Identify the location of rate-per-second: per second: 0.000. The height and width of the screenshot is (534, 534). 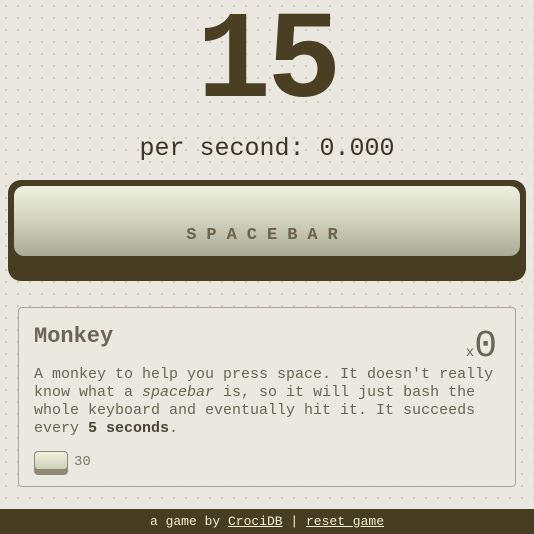
(267, 148).